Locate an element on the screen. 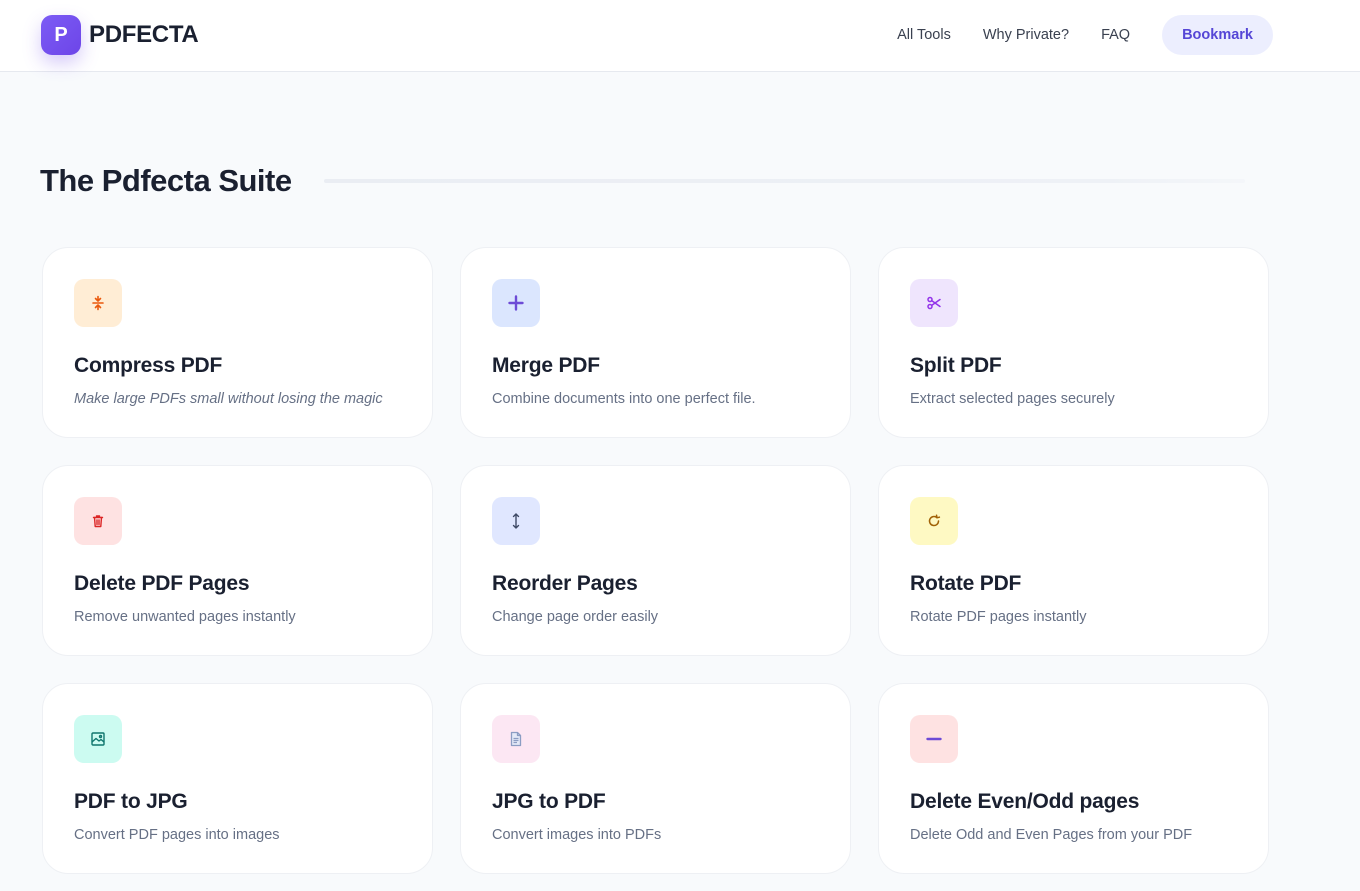 Image resolution: width=1360 pixels, height=891 pixels. nav-why-private-link: Why Private? is located at coordinates (1026, 35).